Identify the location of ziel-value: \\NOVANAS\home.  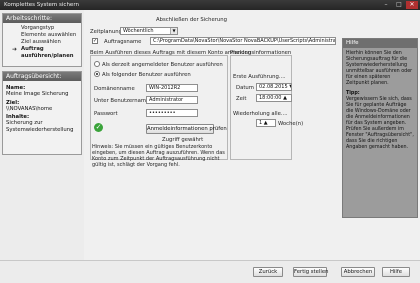
(29, 108).